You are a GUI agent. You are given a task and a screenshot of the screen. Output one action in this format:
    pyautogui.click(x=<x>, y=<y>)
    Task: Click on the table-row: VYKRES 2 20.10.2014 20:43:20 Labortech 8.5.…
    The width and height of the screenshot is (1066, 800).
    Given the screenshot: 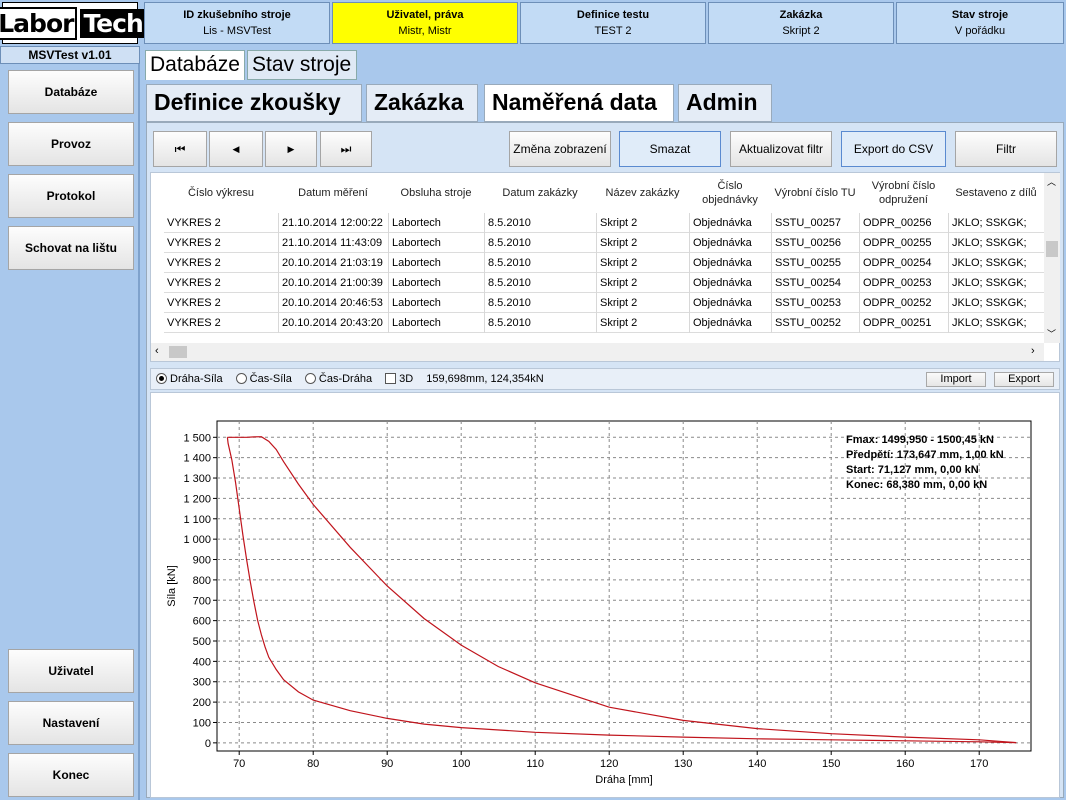 What is the action you would take?
    pyautogui.click(x=604, y=323)
    